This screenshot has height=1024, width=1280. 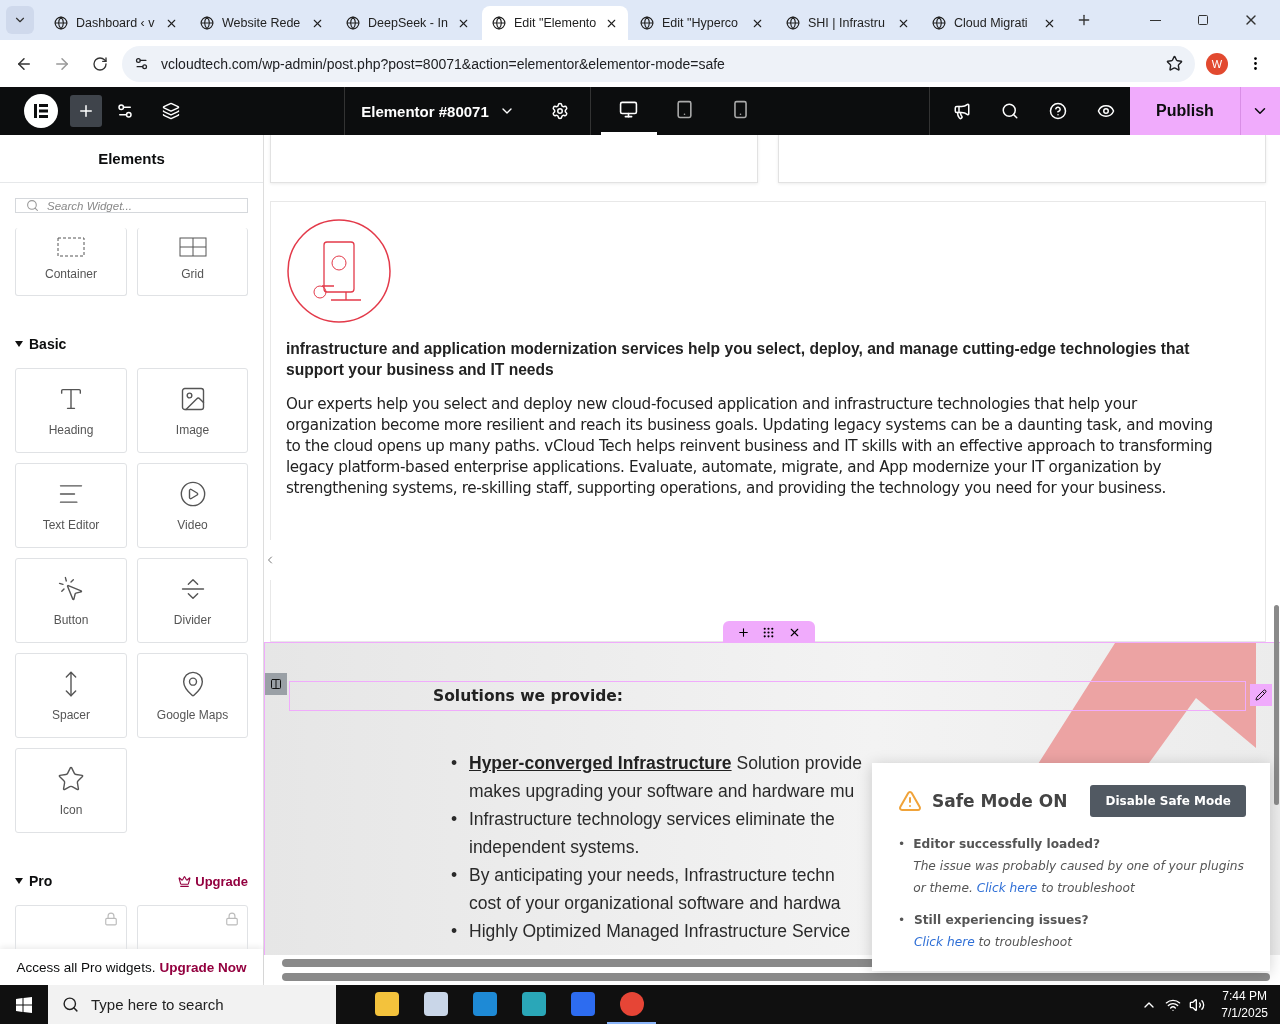 I want to click on list-item-text: By anticipating your needs, Infrastructure techn cost of your organizational software and hardwa, so click(x=655, y=889).